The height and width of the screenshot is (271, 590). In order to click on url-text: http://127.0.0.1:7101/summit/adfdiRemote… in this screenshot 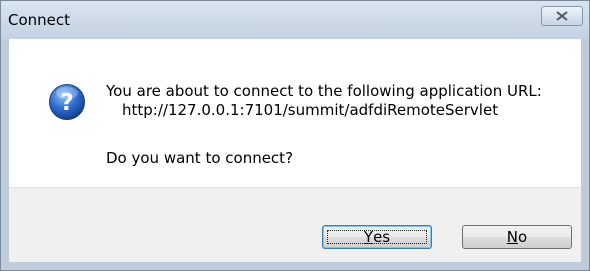, I will do `click(310, 110)`.